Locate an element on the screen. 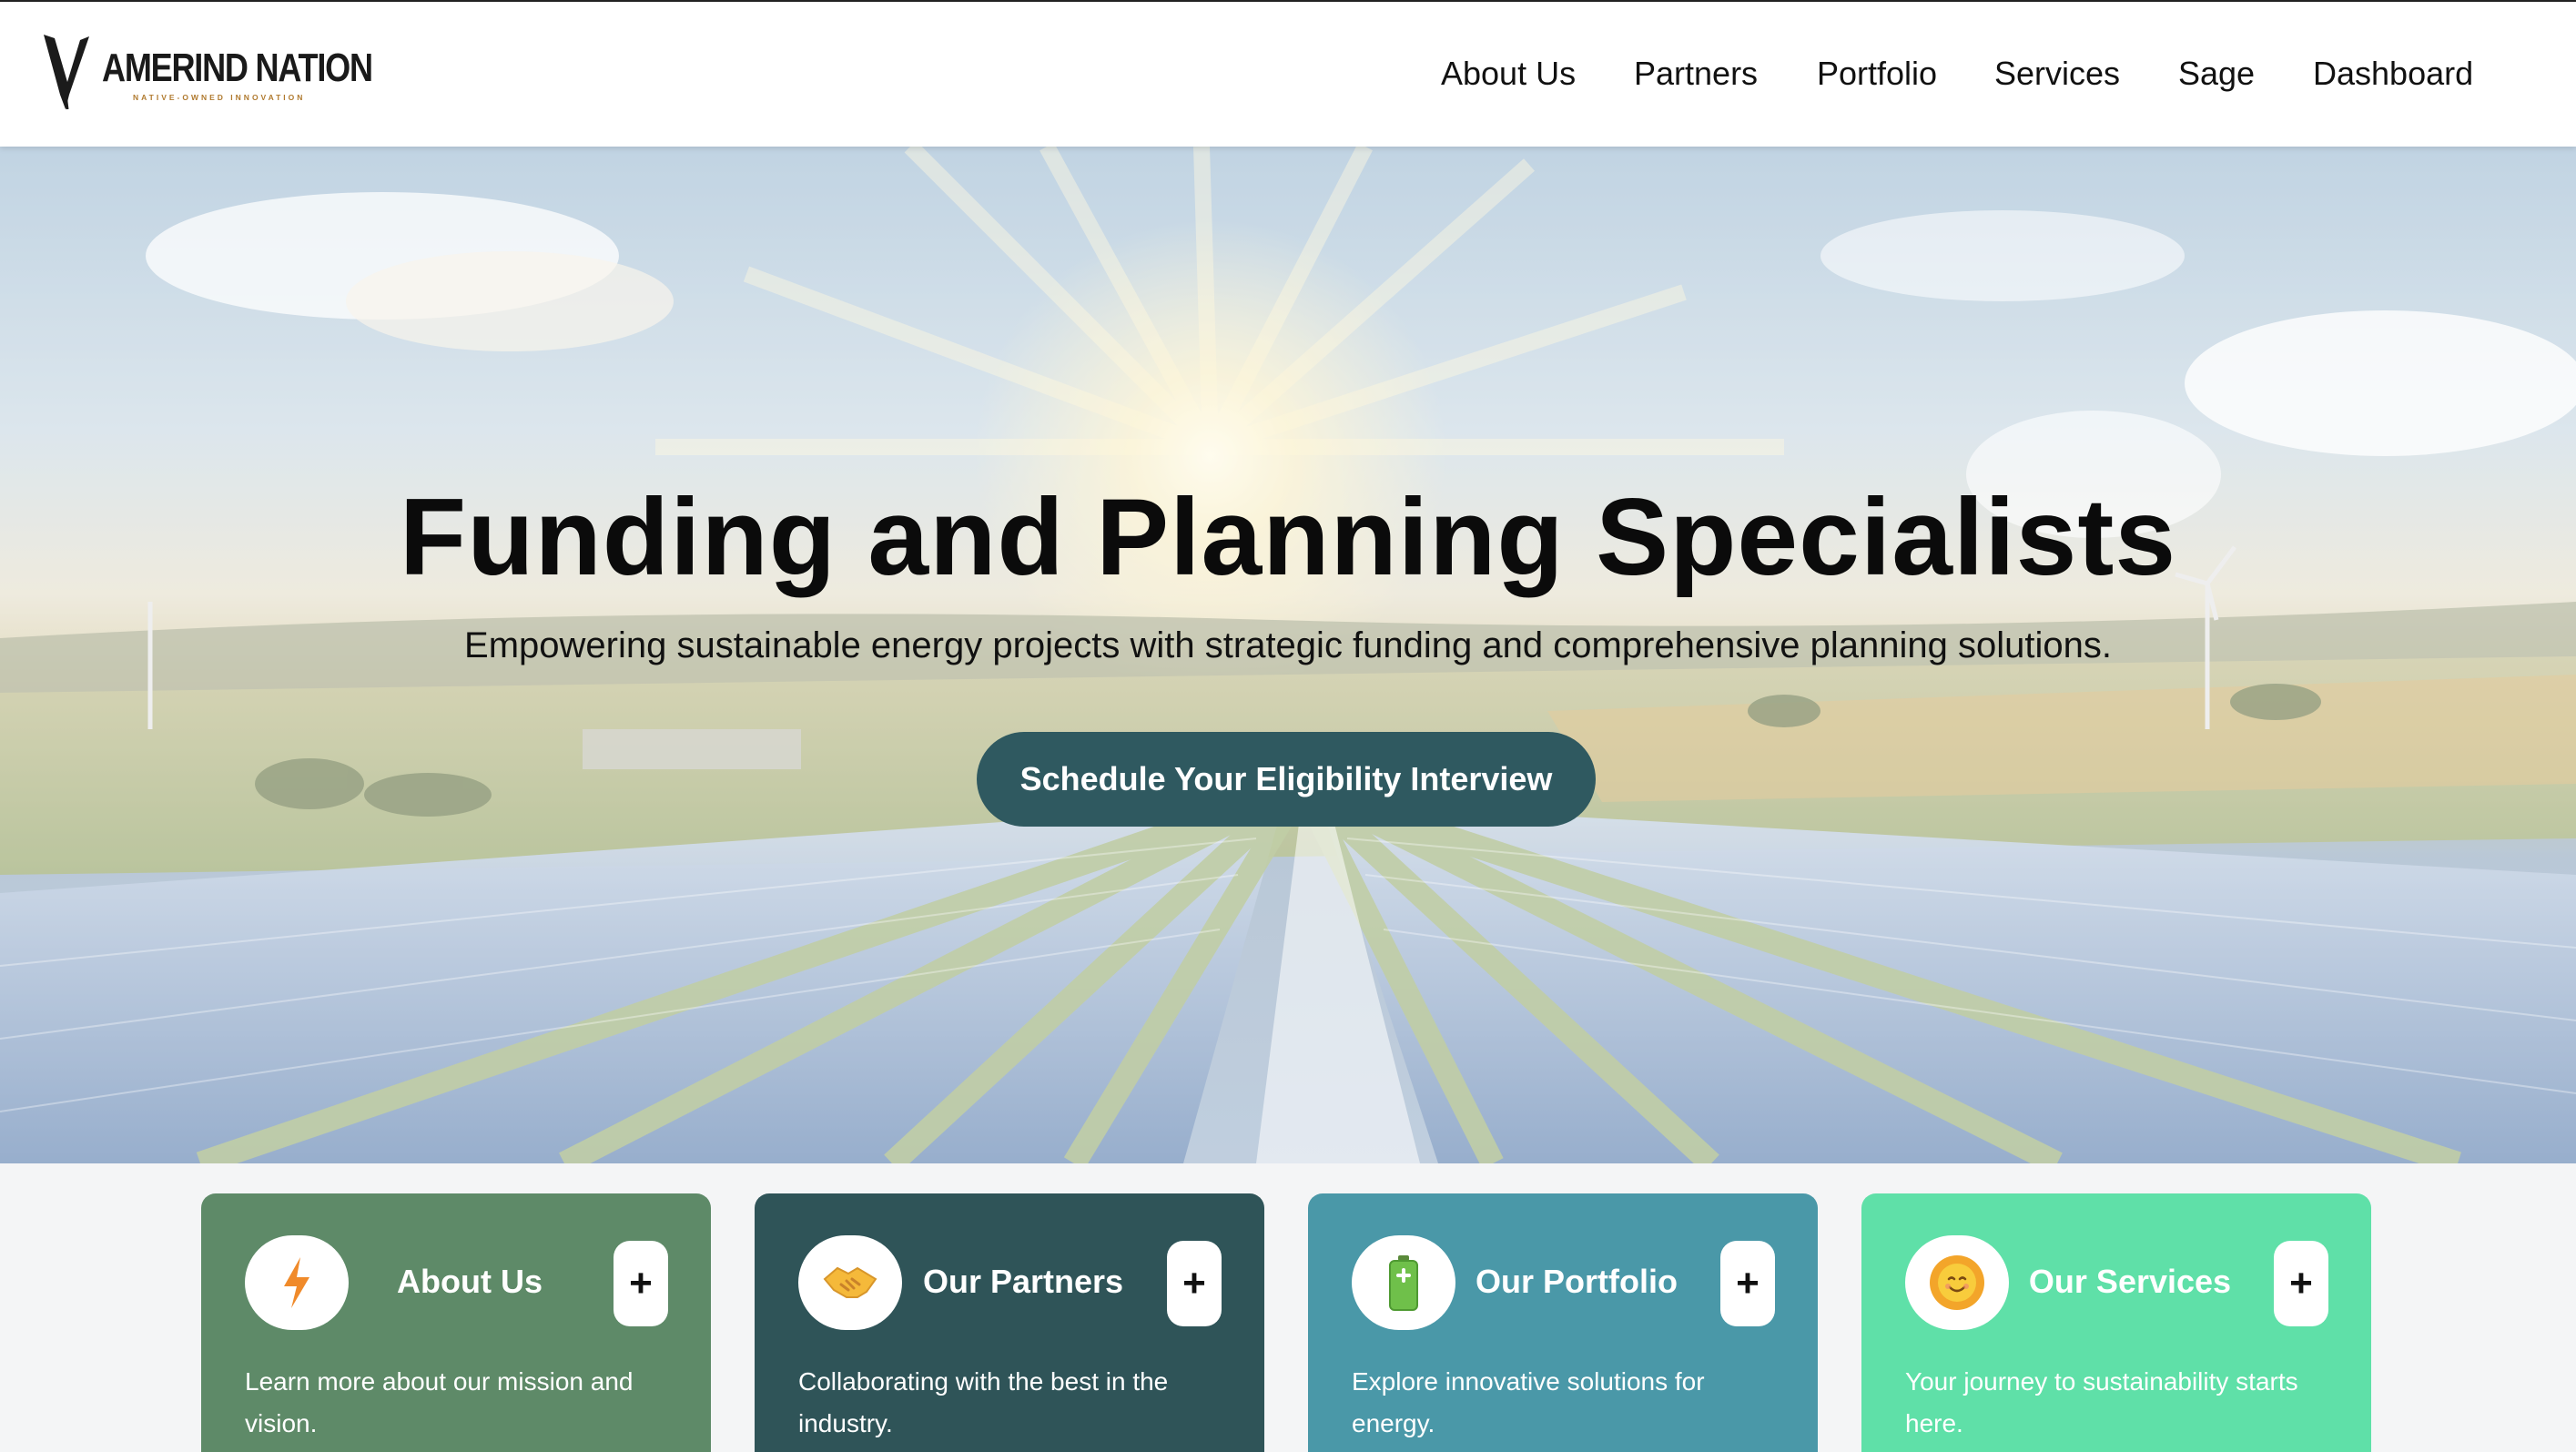 The height and width of the screenshot is (1452, 2576). handshake-icon is located at coordinates (850, 1282).